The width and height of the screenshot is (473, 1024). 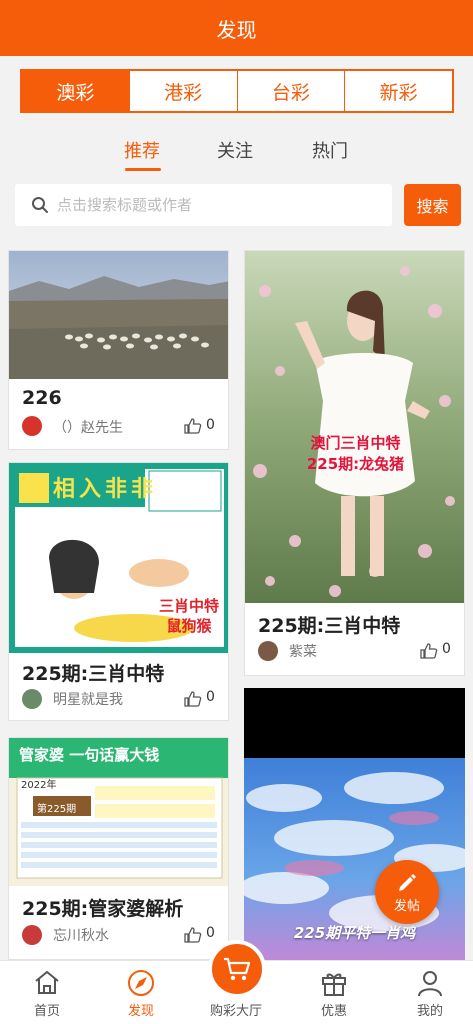 What do you see at coordinates (235, 1011) in the screenshot?
I see `nav-label: 购彩大厅` at bounding box center [235, 1011].